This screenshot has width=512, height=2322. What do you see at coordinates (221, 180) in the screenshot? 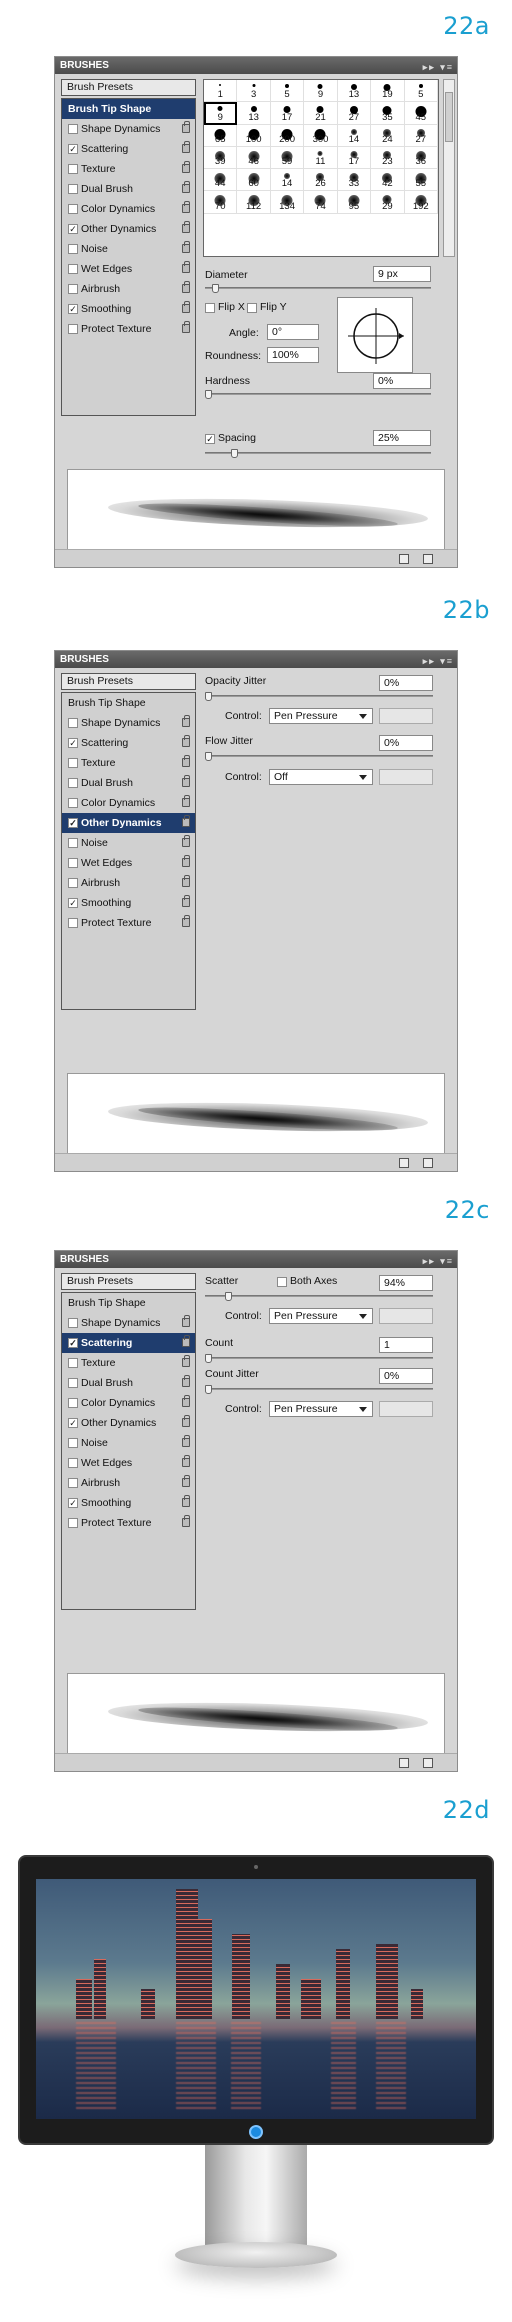
I see `brush-tip: 44` at bounding box center [221, 180].